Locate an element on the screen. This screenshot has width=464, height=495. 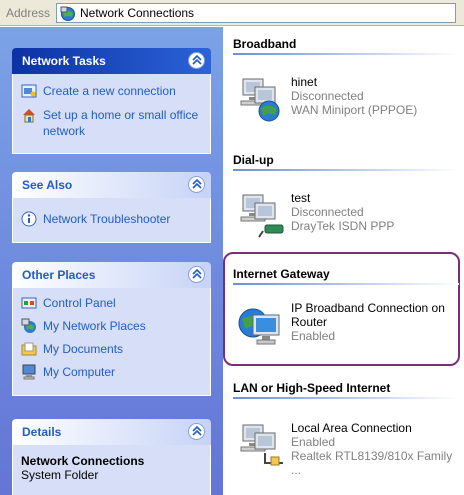
address-bar: Address Network Connections is located at coordinates (232, 13).